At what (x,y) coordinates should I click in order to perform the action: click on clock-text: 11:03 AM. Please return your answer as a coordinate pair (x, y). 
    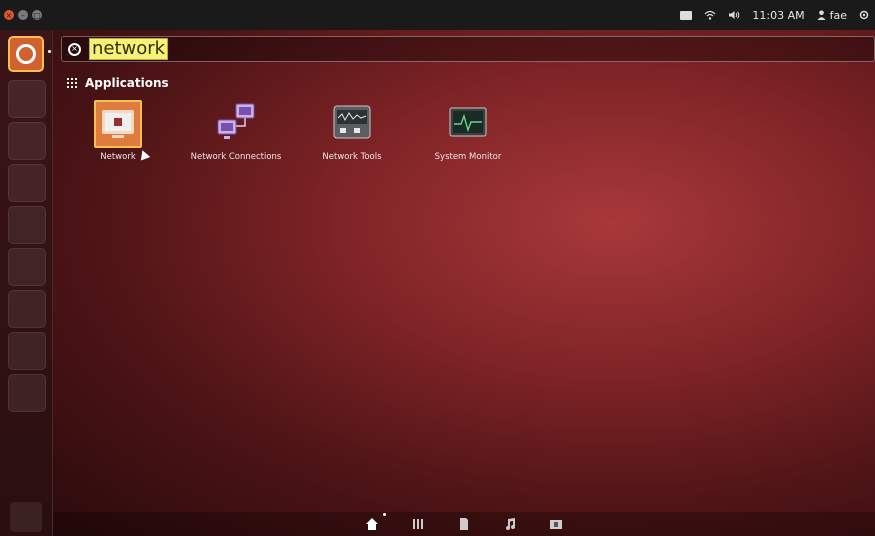
    Looking at the image, I should click on (778, 15).